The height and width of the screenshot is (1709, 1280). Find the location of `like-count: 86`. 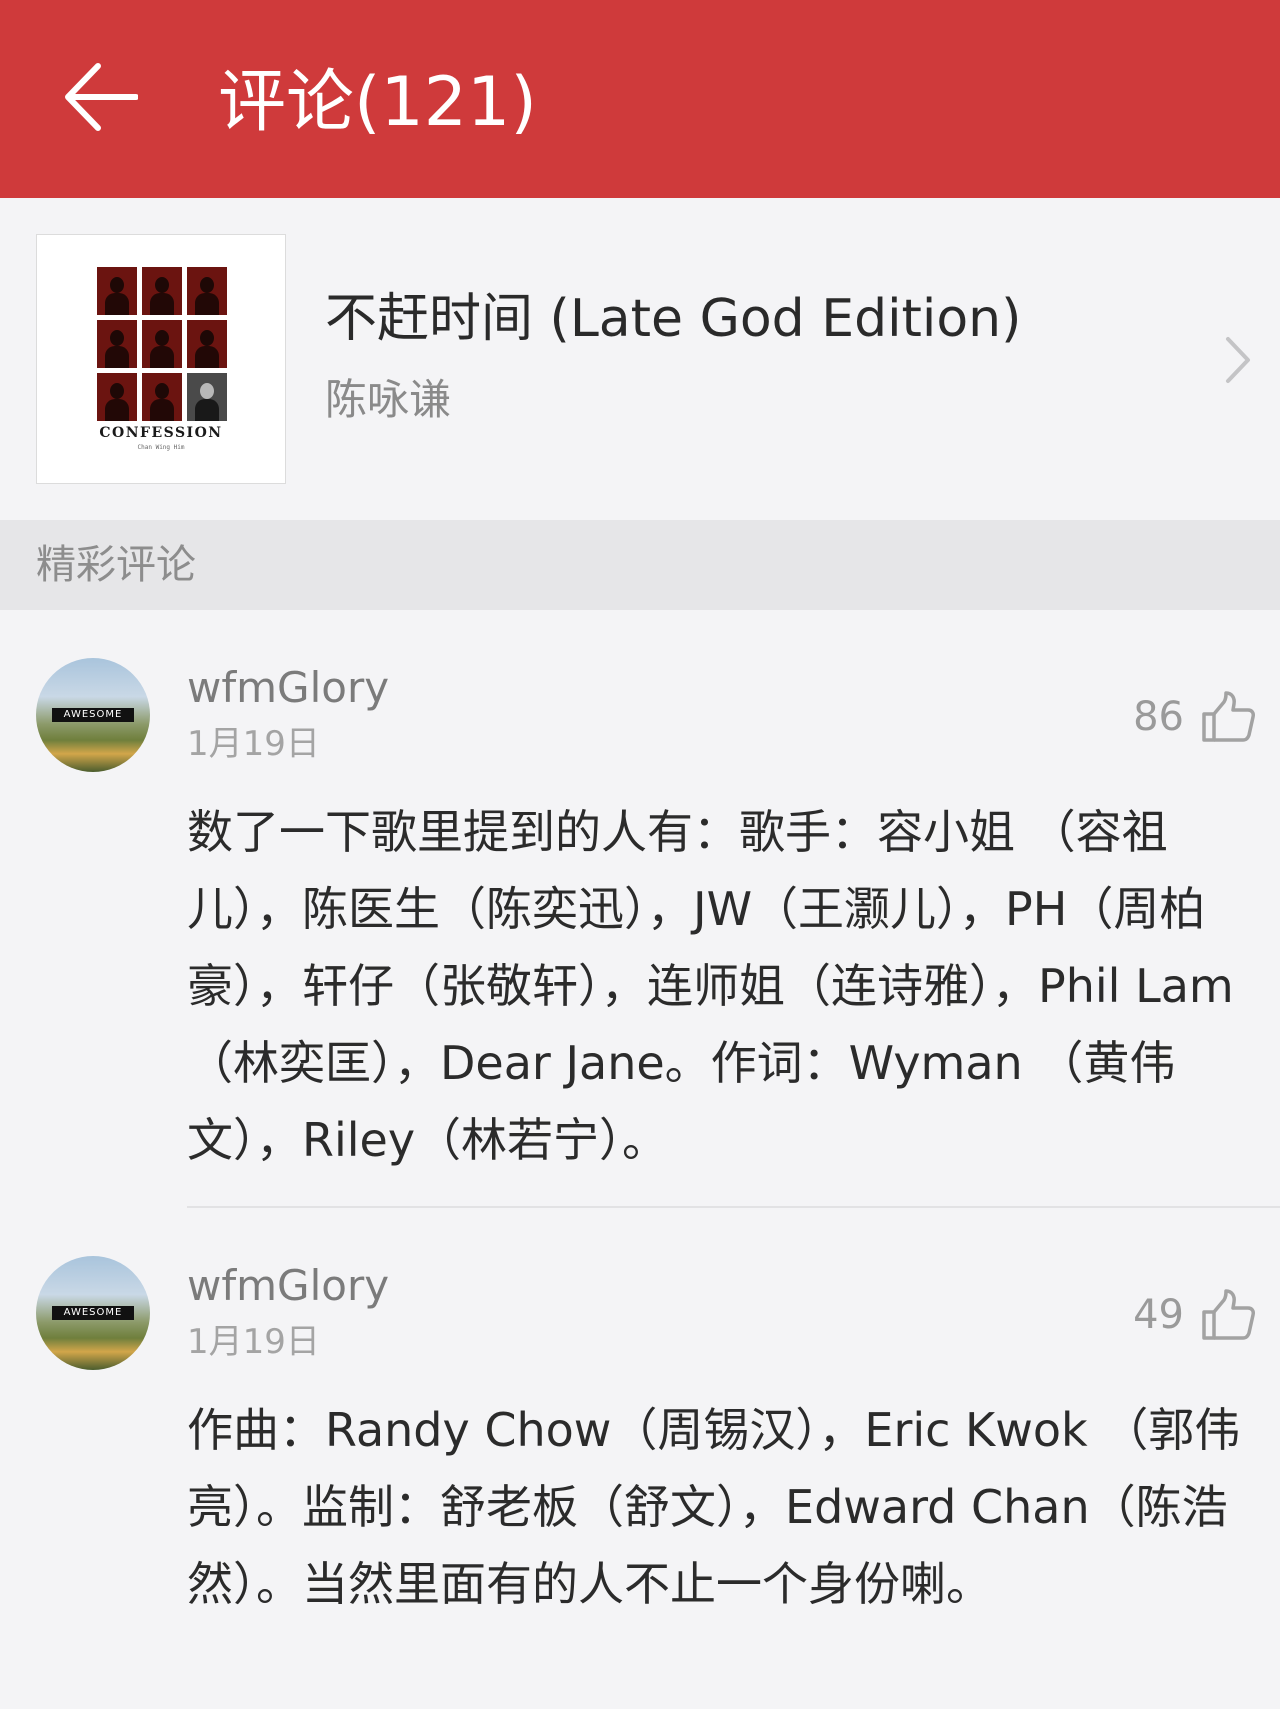

like-count: 86 is located at coordinates (1158, 717).